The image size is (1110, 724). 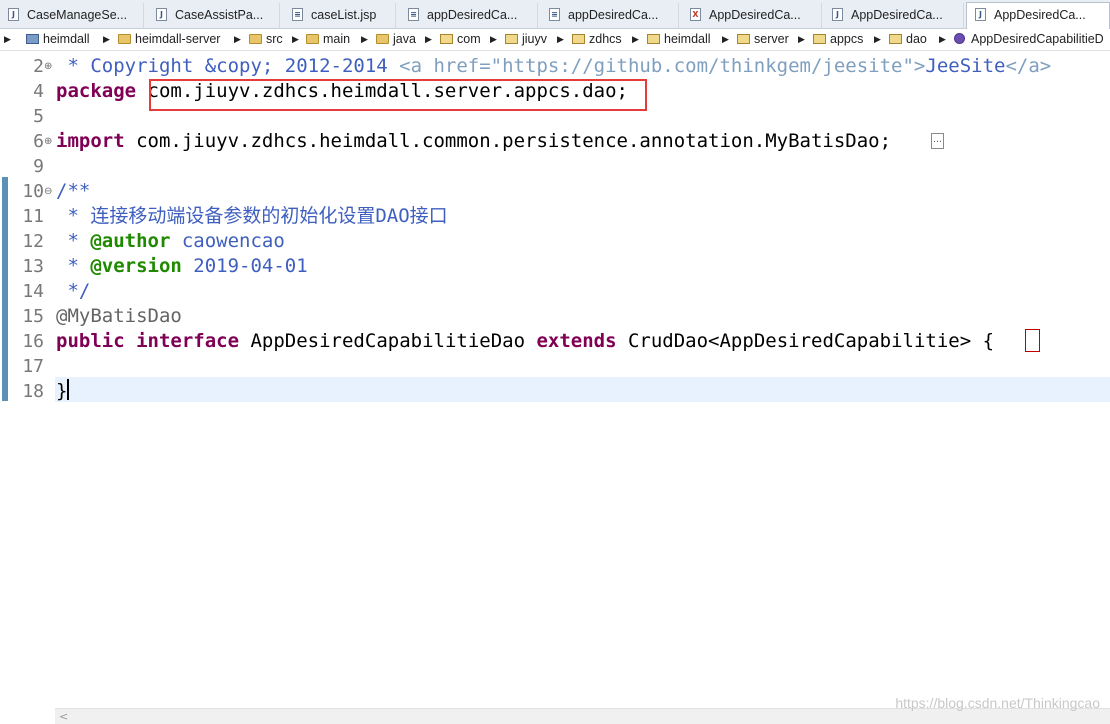 I want to click on collapse-fold-icon: ⊖, so click(x=48, y=191).